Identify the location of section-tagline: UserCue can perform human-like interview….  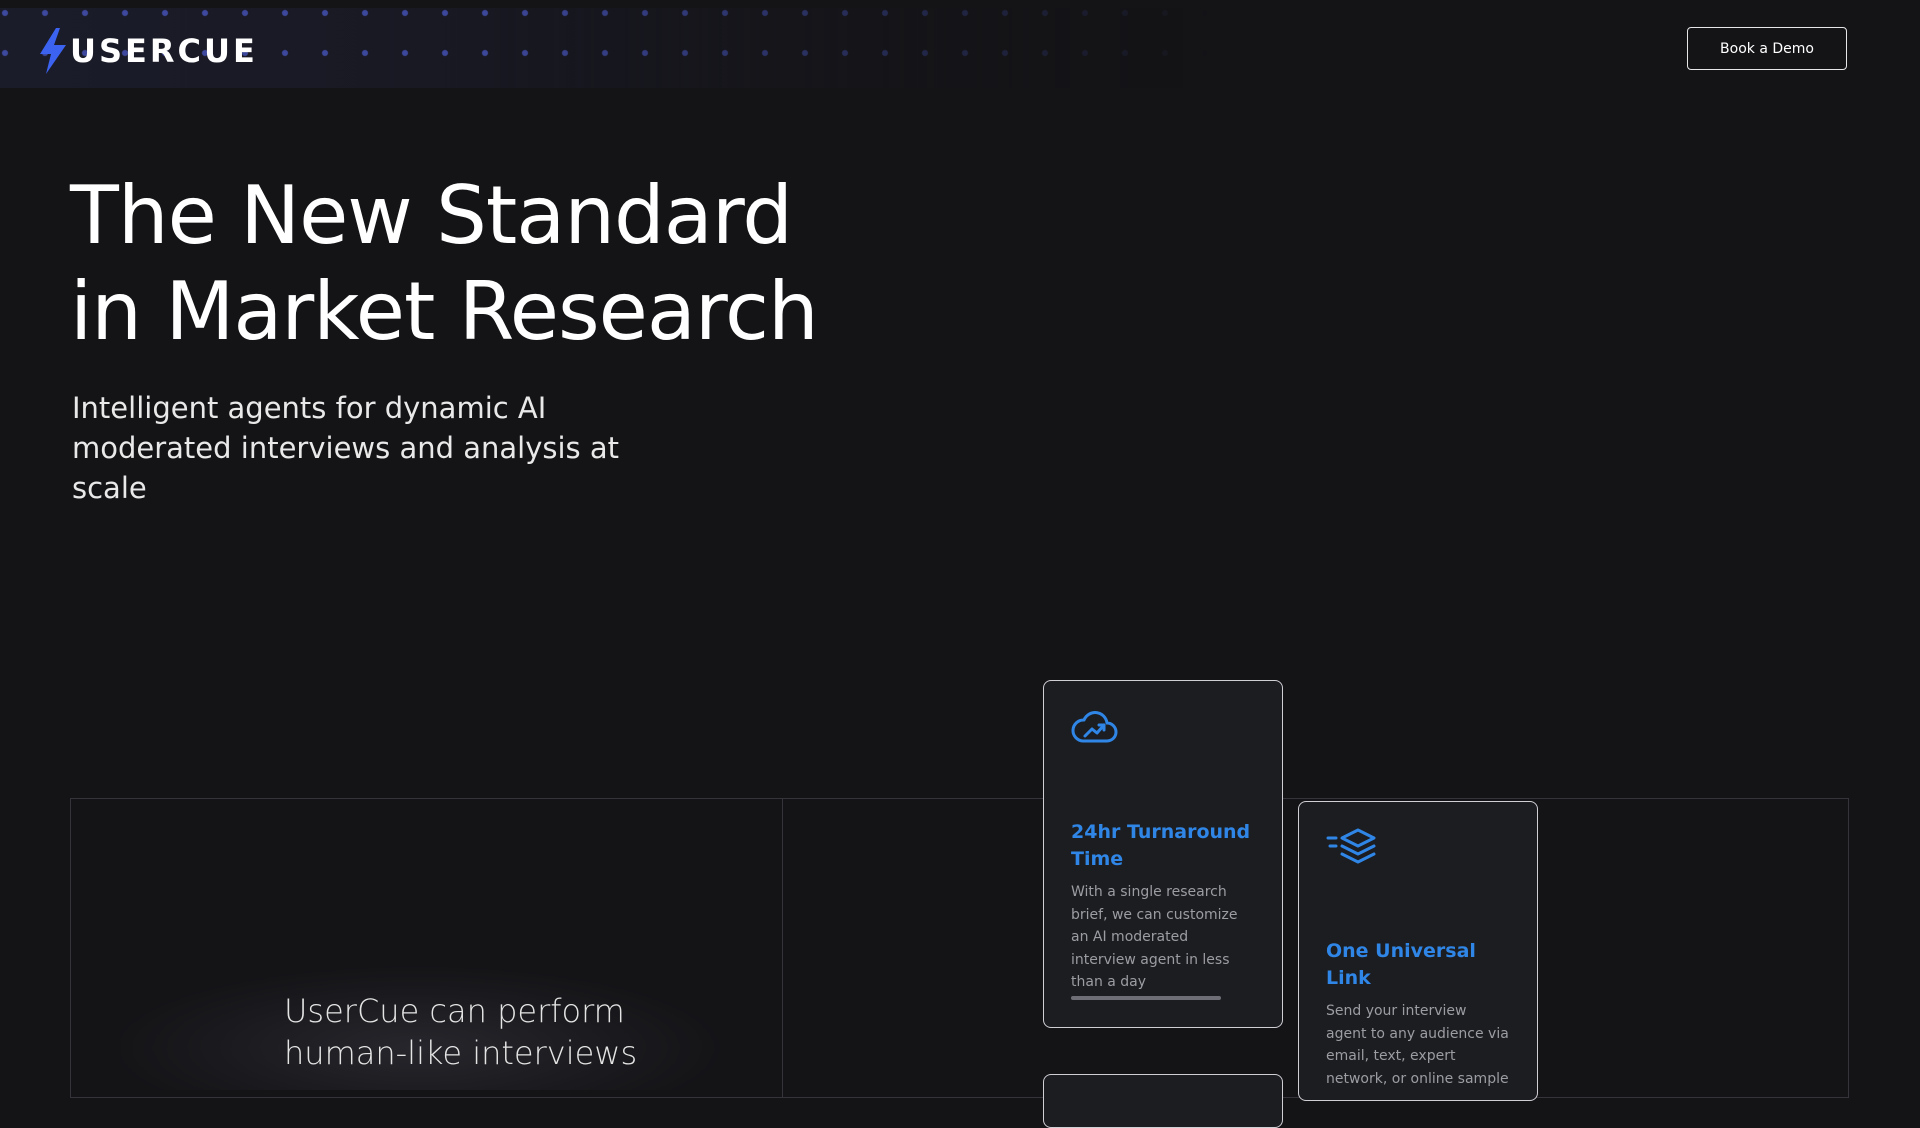
(461, 1032).